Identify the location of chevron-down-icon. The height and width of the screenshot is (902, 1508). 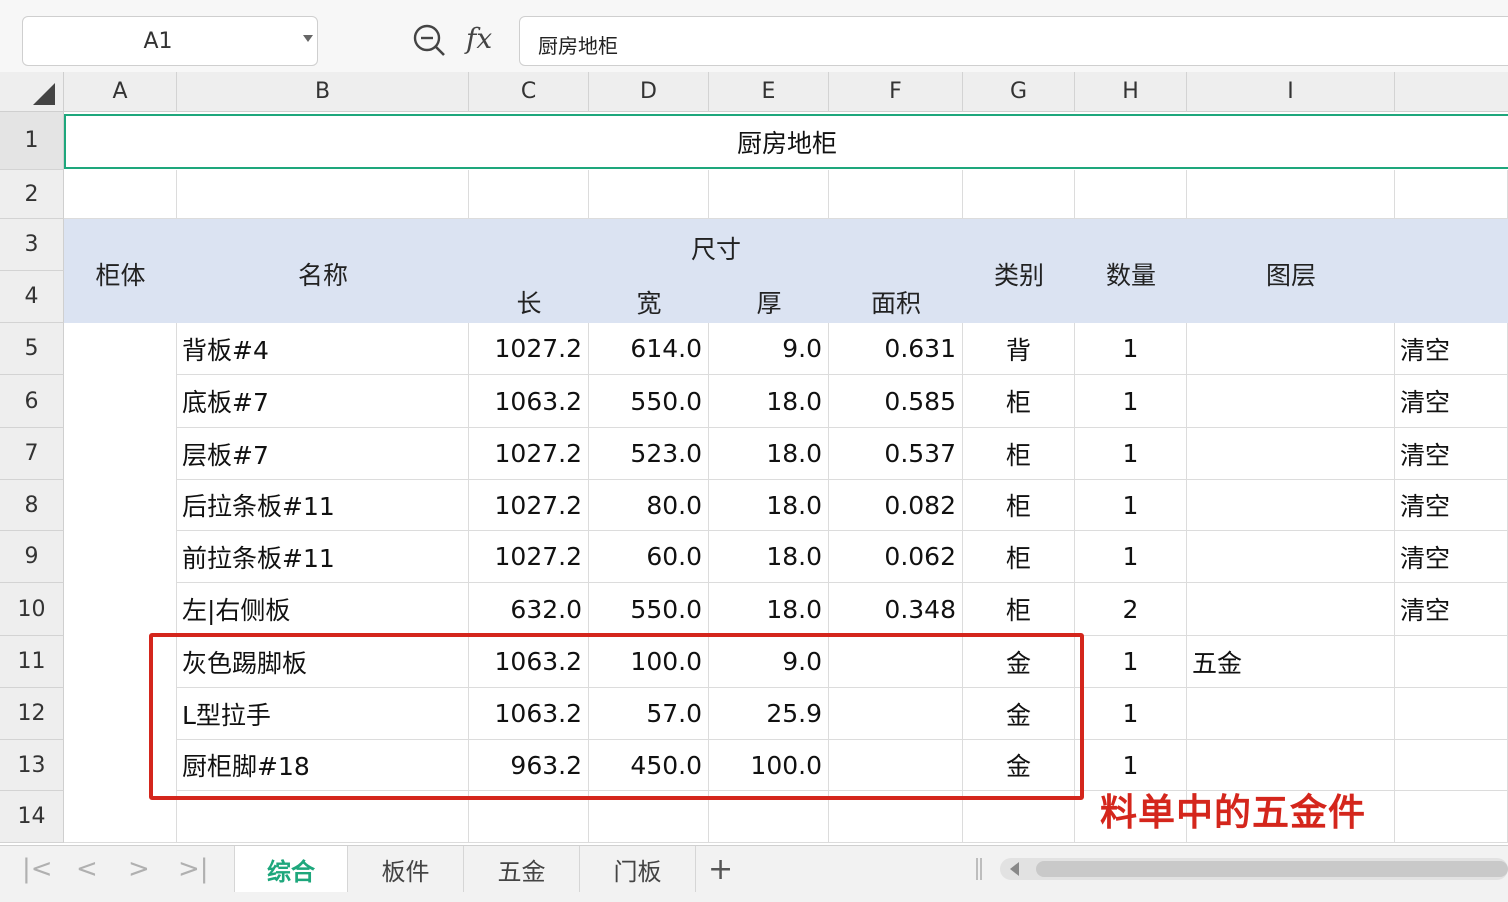
(308, 38).